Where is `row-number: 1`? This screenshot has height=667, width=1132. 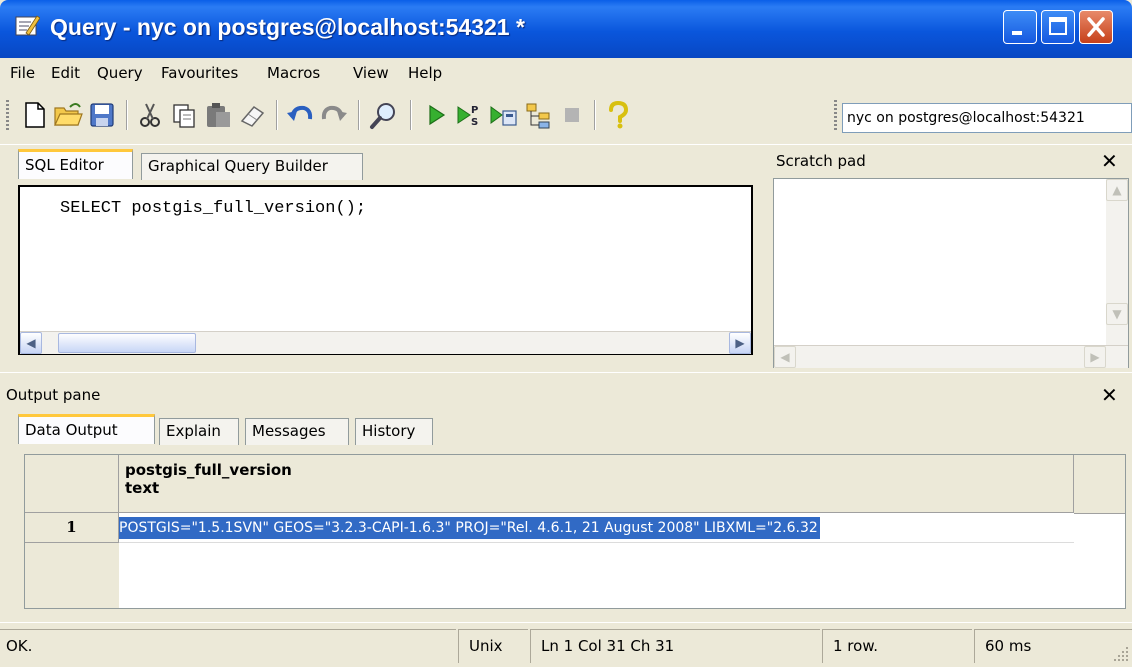 row-number: 1 is located at coordinates (72, 528).